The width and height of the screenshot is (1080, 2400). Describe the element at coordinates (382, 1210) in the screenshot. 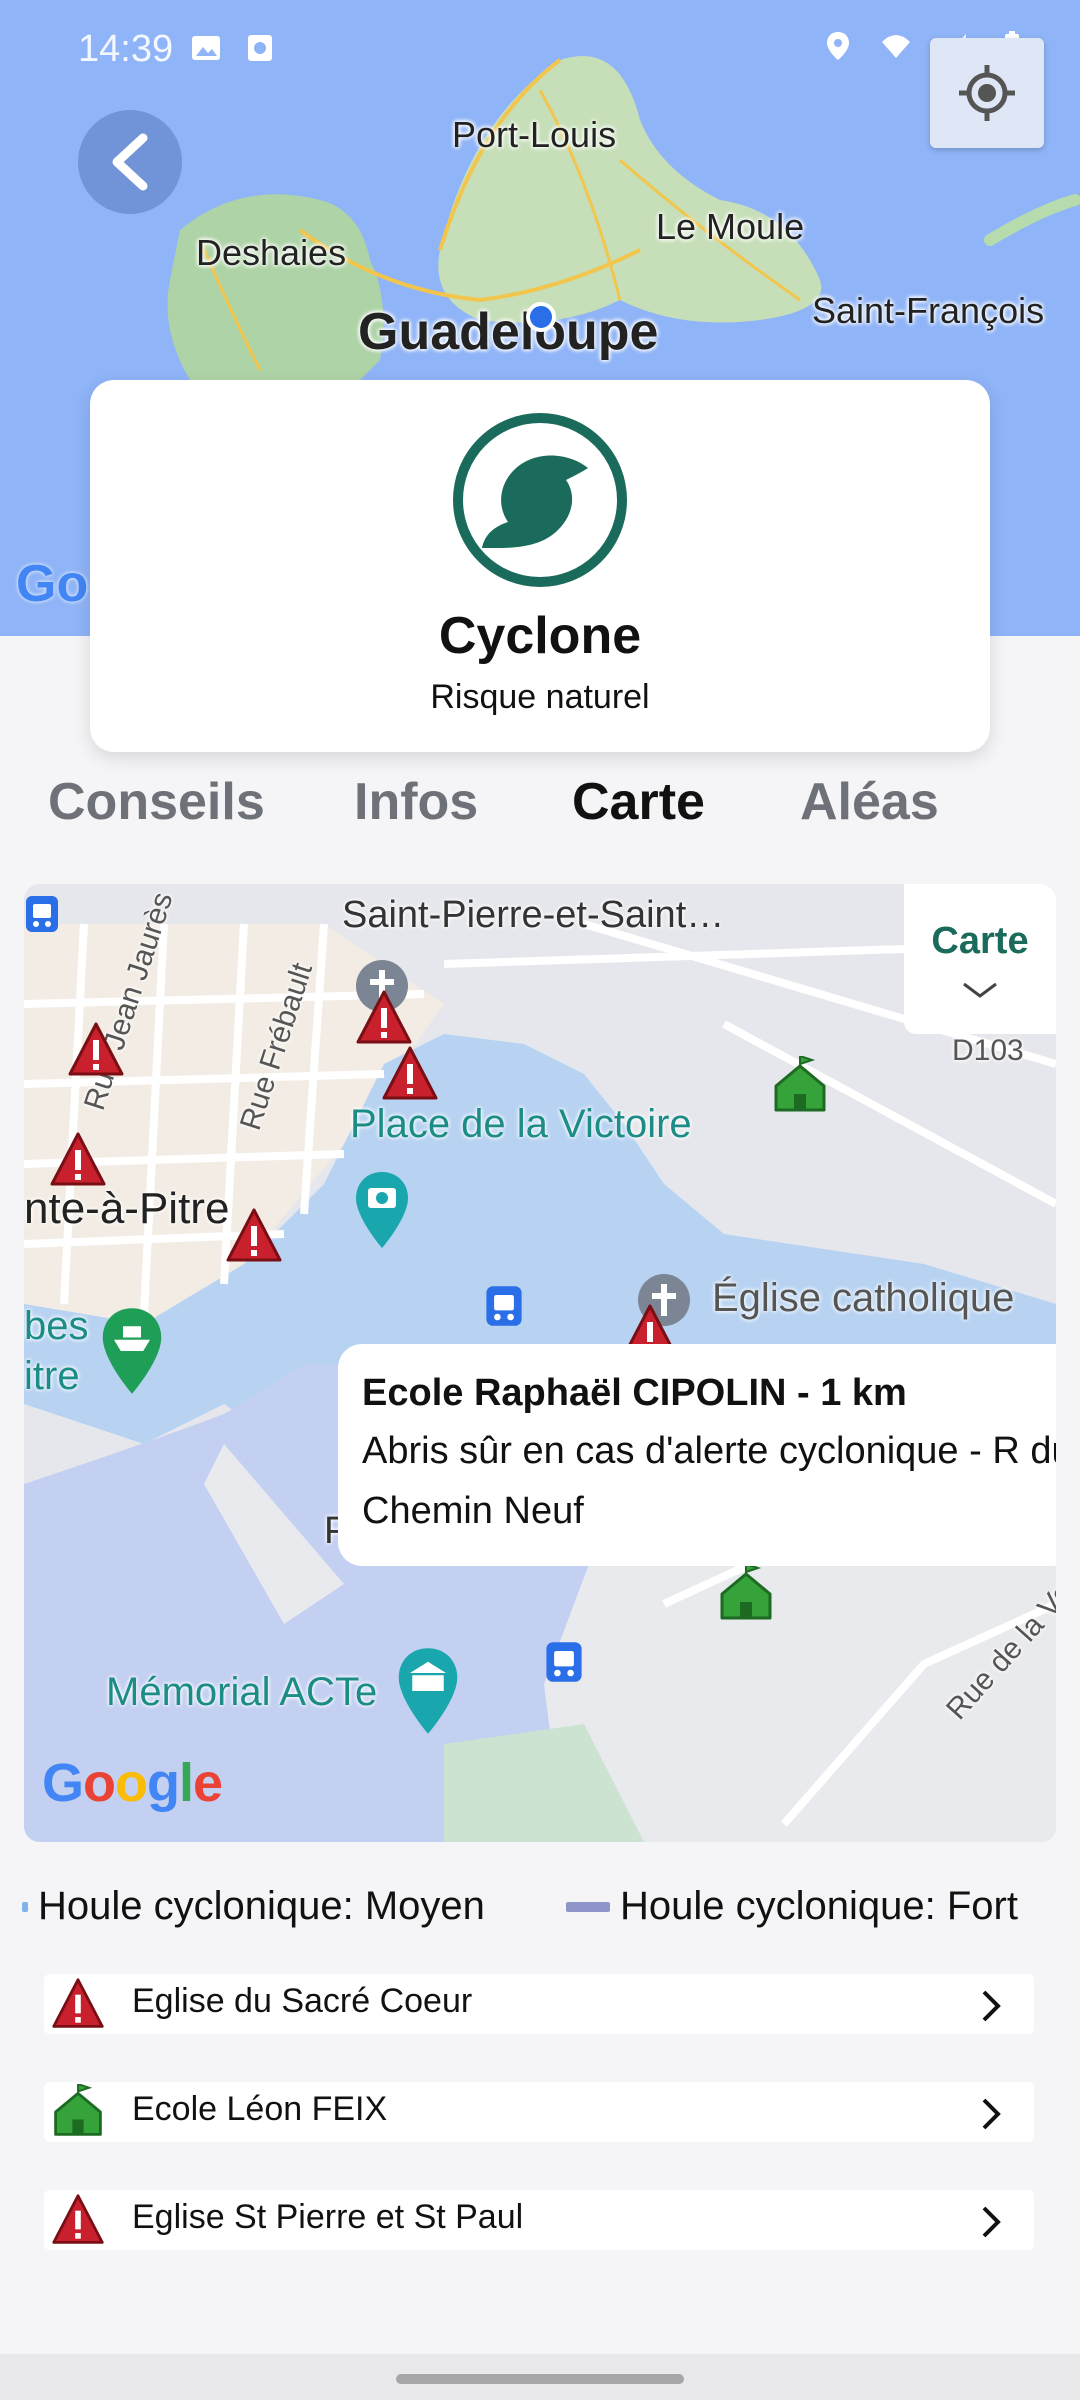

I see `camera-pin-icon` at that location.